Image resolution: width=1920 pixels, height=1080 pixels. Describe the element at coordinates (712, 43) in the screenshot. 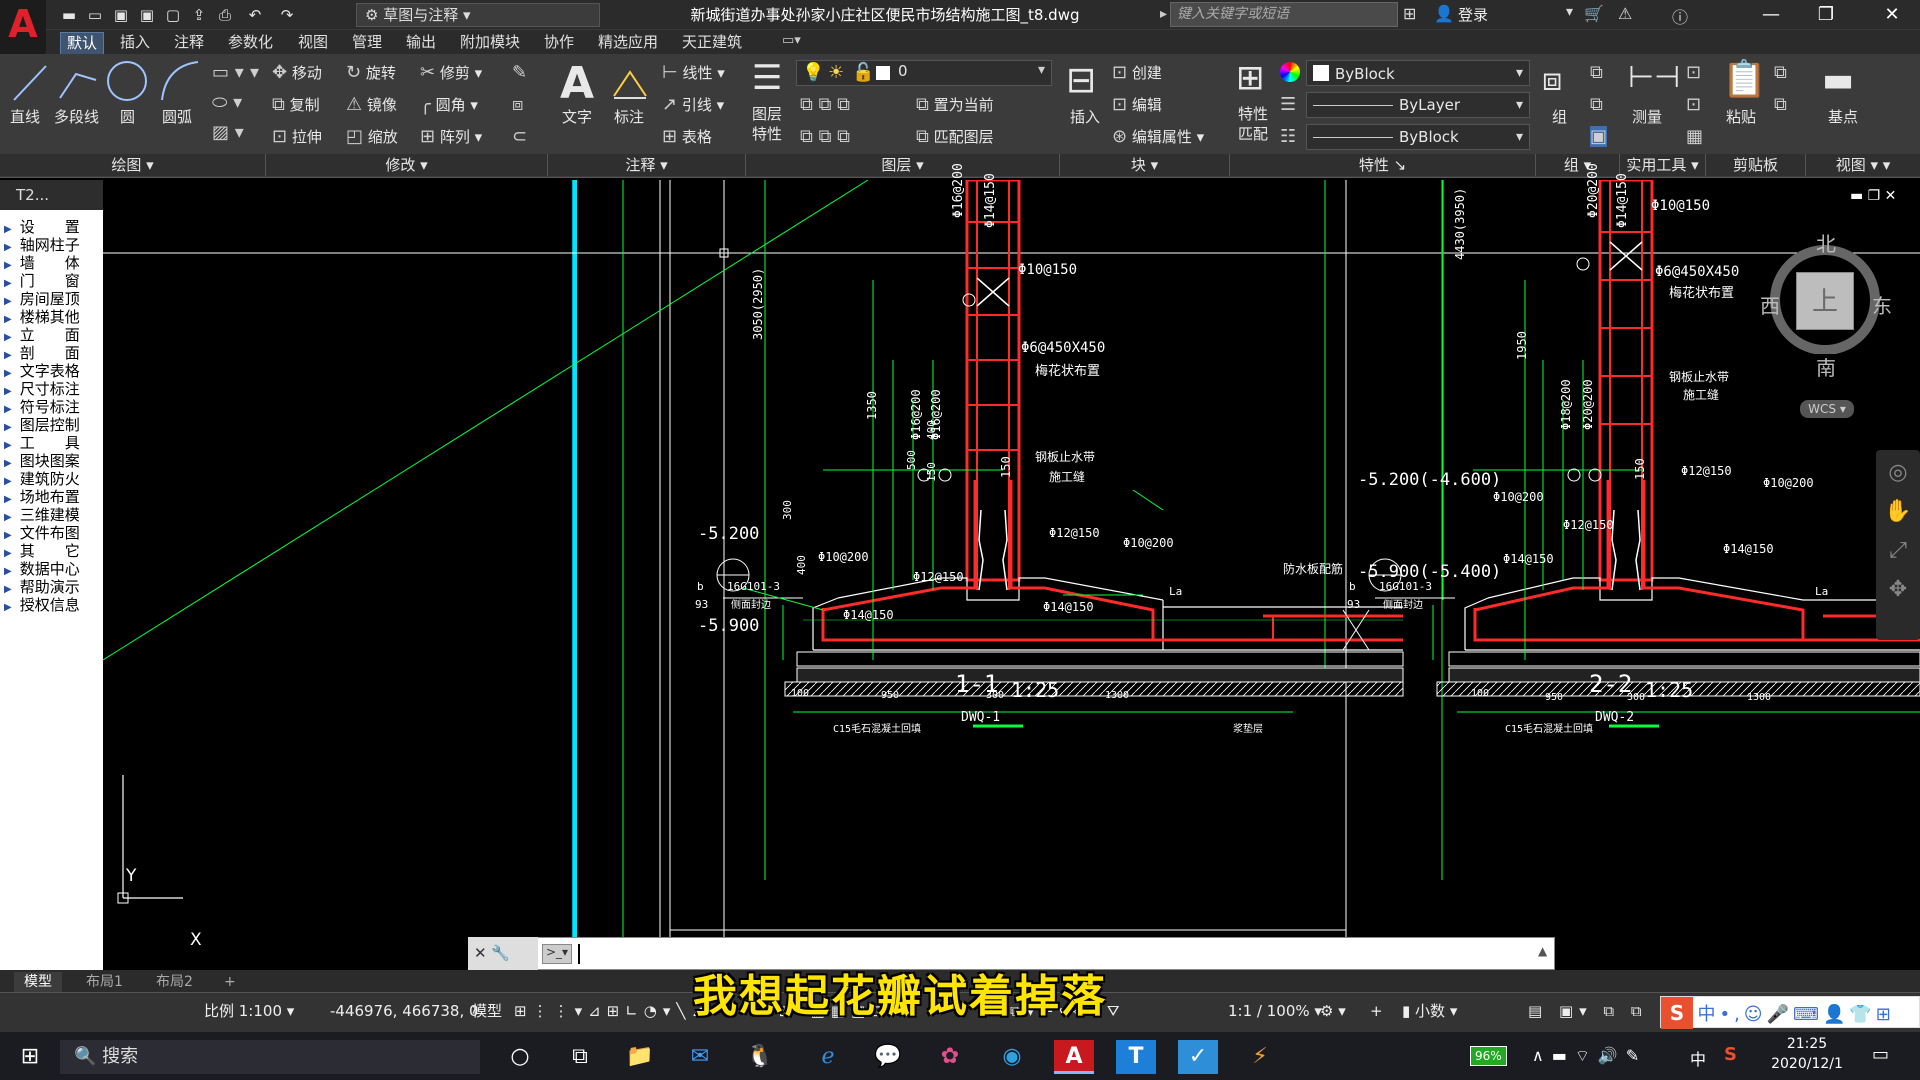

I see `tab-tangent: 天正建筑` at that location.